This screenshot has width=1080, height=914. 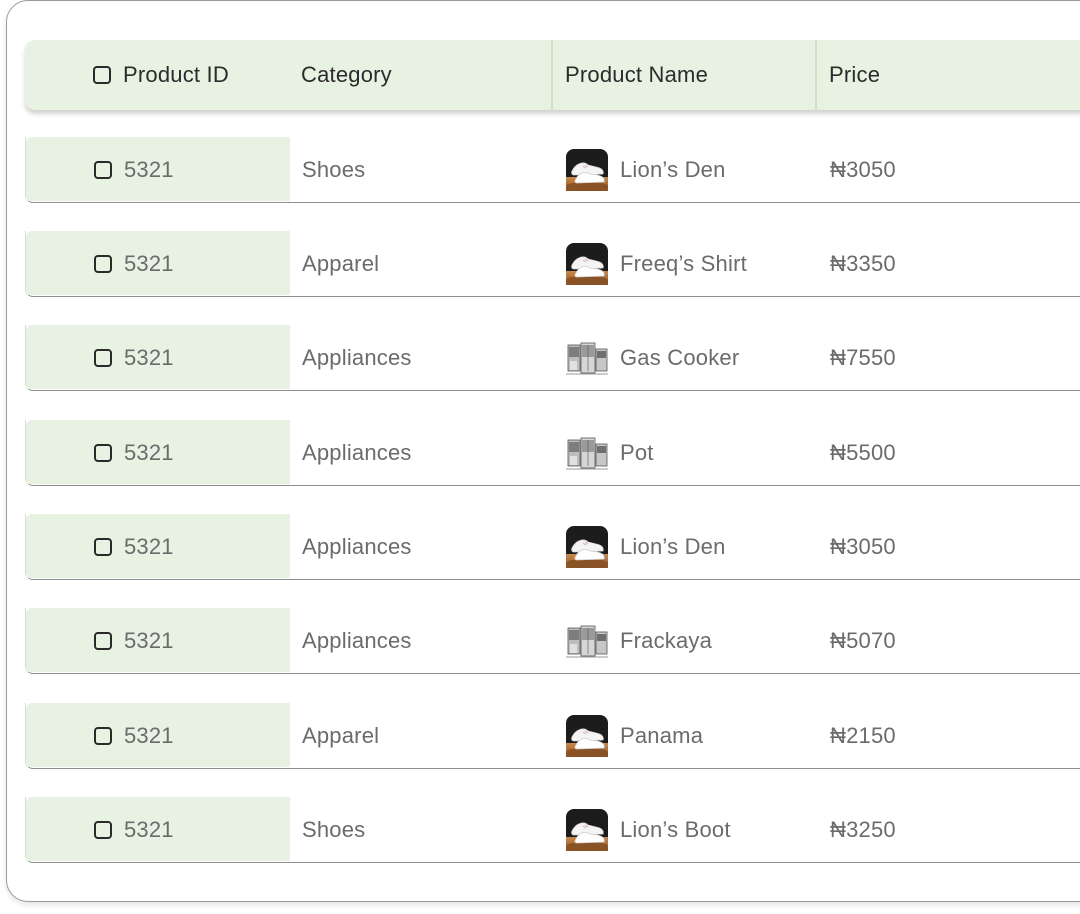 I want to click on product-name-value: Pot, so click(x=637, y=452).